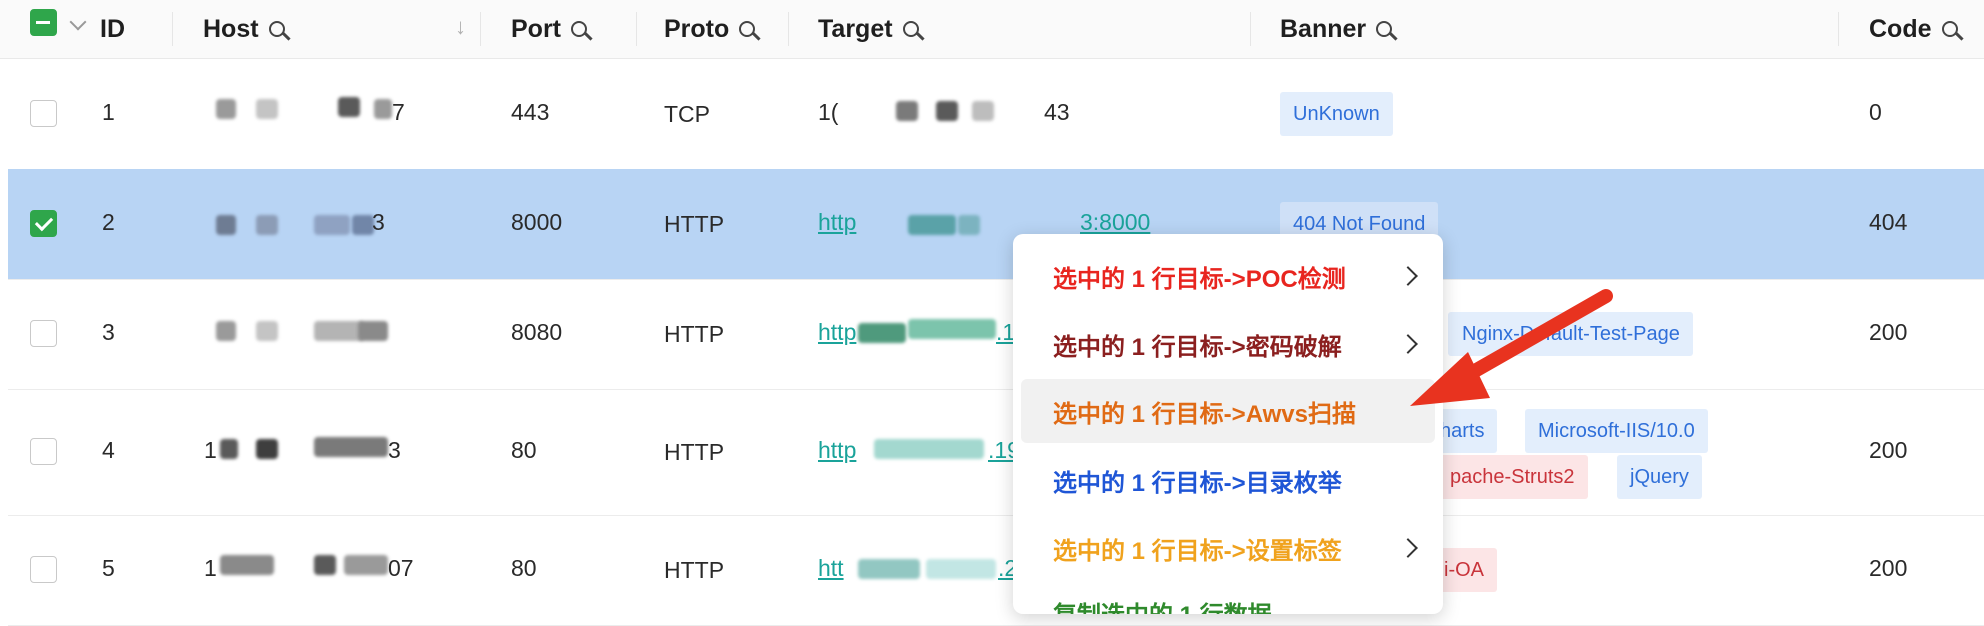 The height and width of the screenshot is (626, 1984). What do you see at coordinates (1888, 222) in the screenshot?
I see `row-code: 404` at bounding box center [1888, 222].